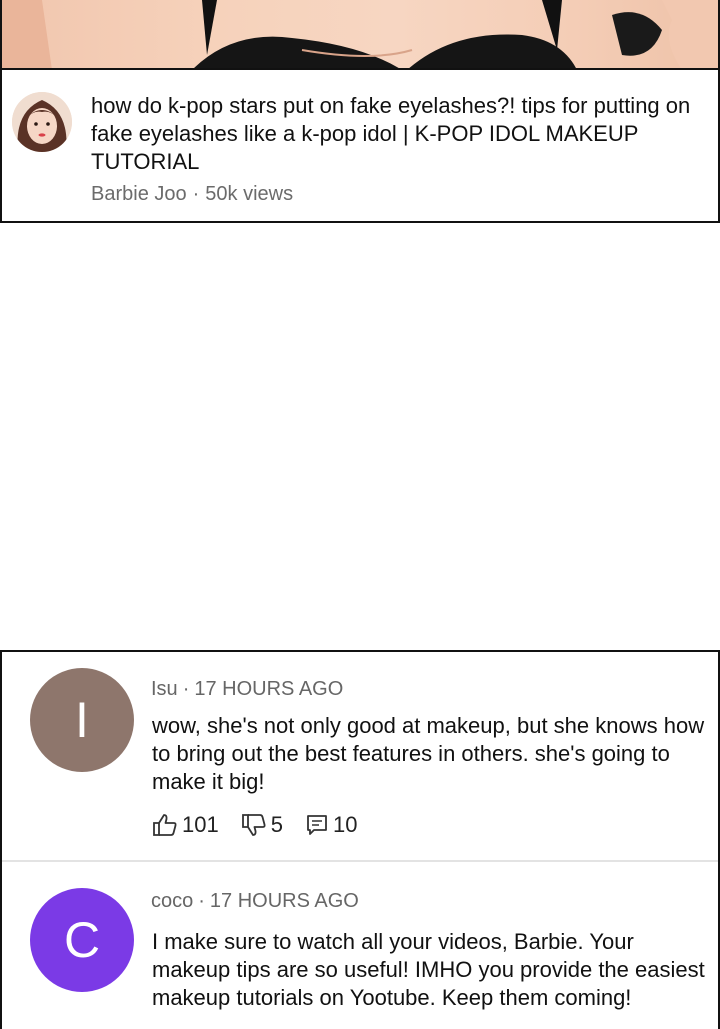 This screenshot has height=1029, width=720. I want to click on channel-avatar, so click(42, 122).